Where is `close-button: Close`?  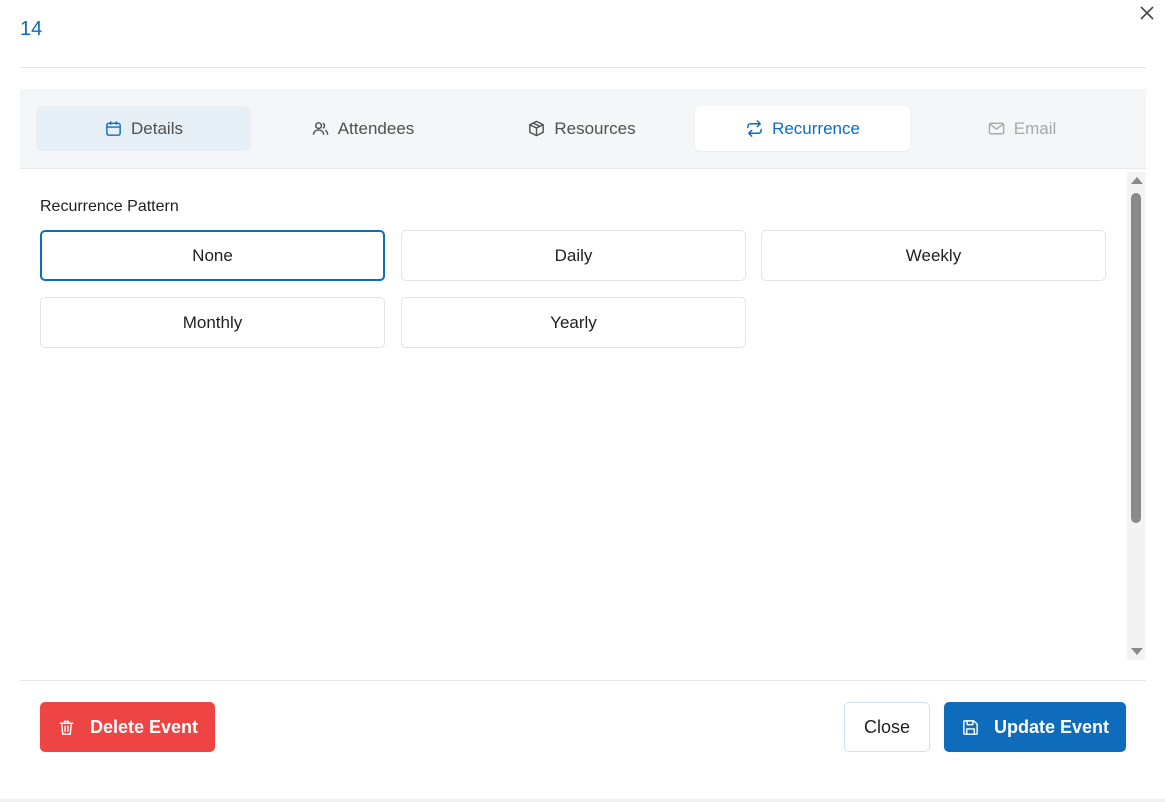
close-button: Close is located at coordinates (887, 727).